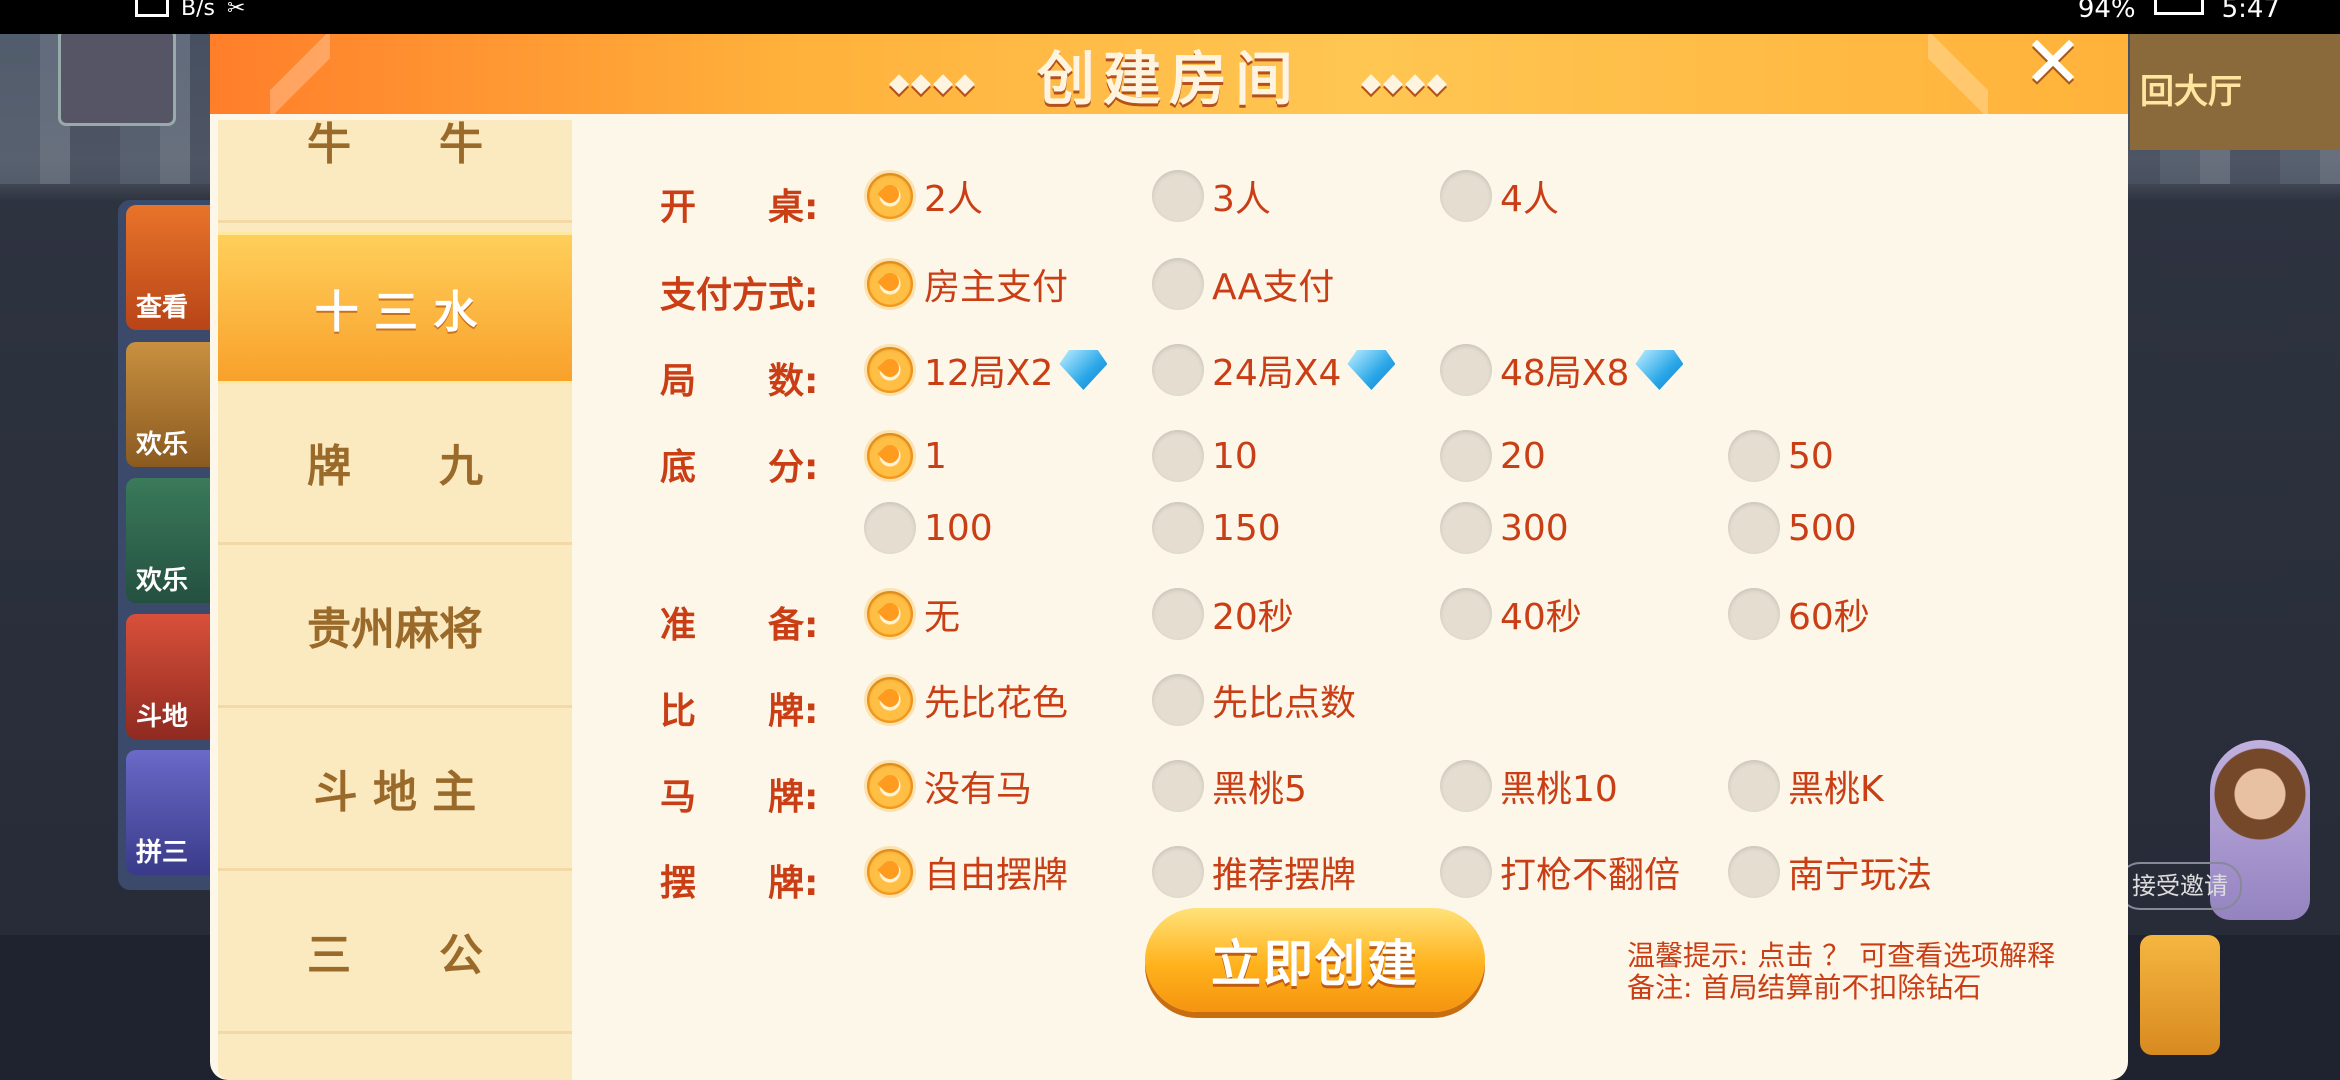 This screenshot has height=1080, width=2340. Describe the element at coordinates (1274, 370) in the screenshot. I see `option-24-rounds: 24局X4` at that location.